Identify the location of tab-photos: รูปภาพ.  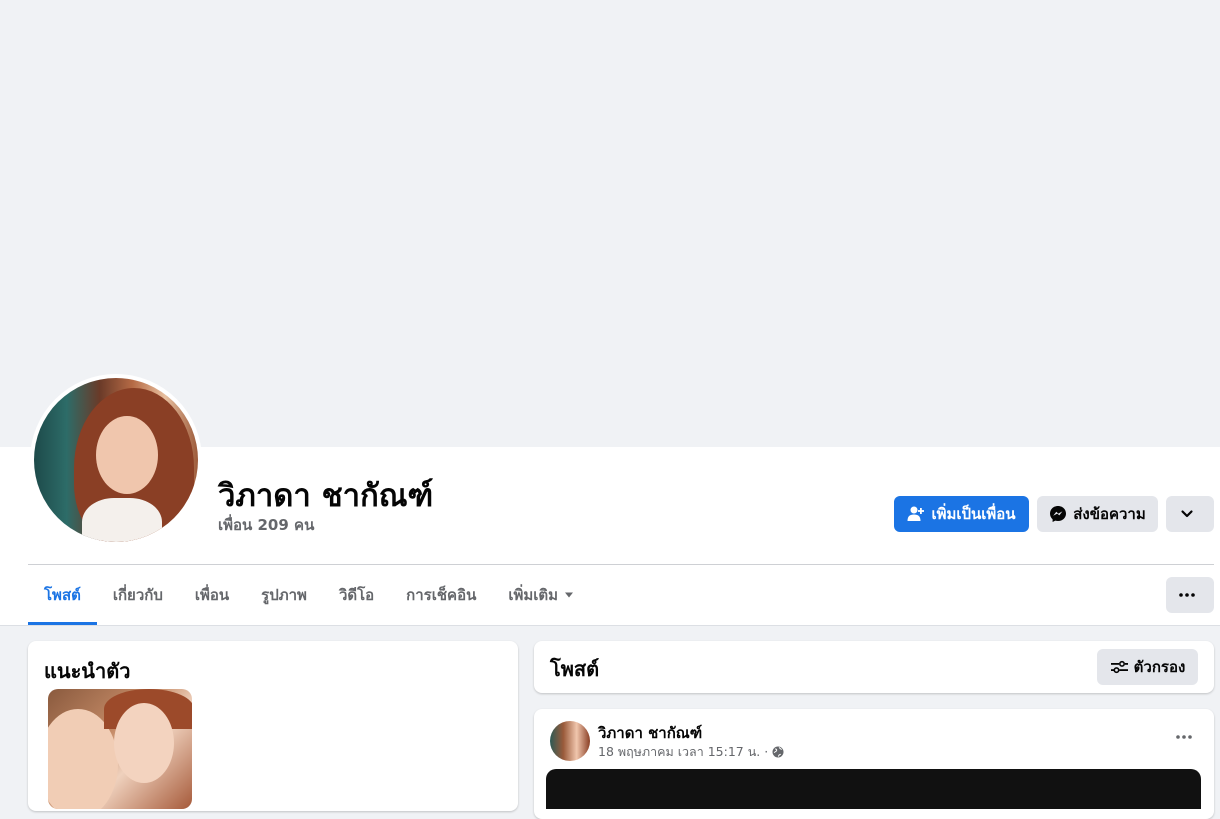
(284, 595).